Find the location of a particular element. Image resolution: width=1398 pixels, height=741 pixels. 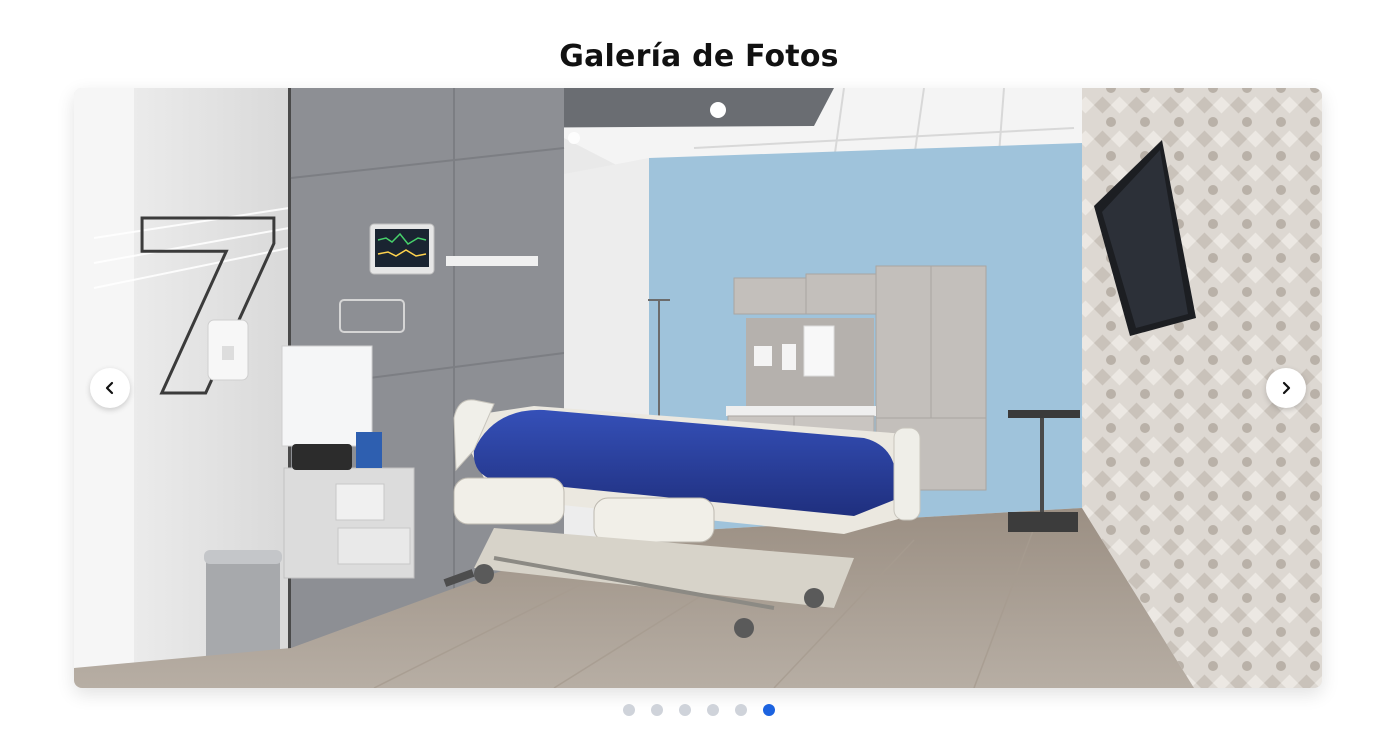

room-number: 7 is located at coordinates (209, 310).